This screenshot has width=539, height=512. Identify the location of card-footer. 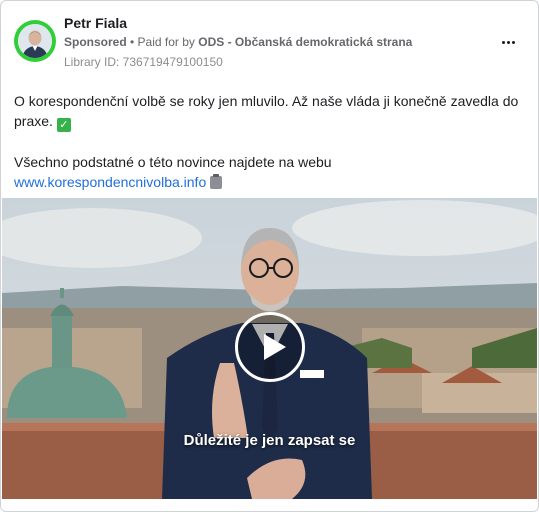
(269, 505).